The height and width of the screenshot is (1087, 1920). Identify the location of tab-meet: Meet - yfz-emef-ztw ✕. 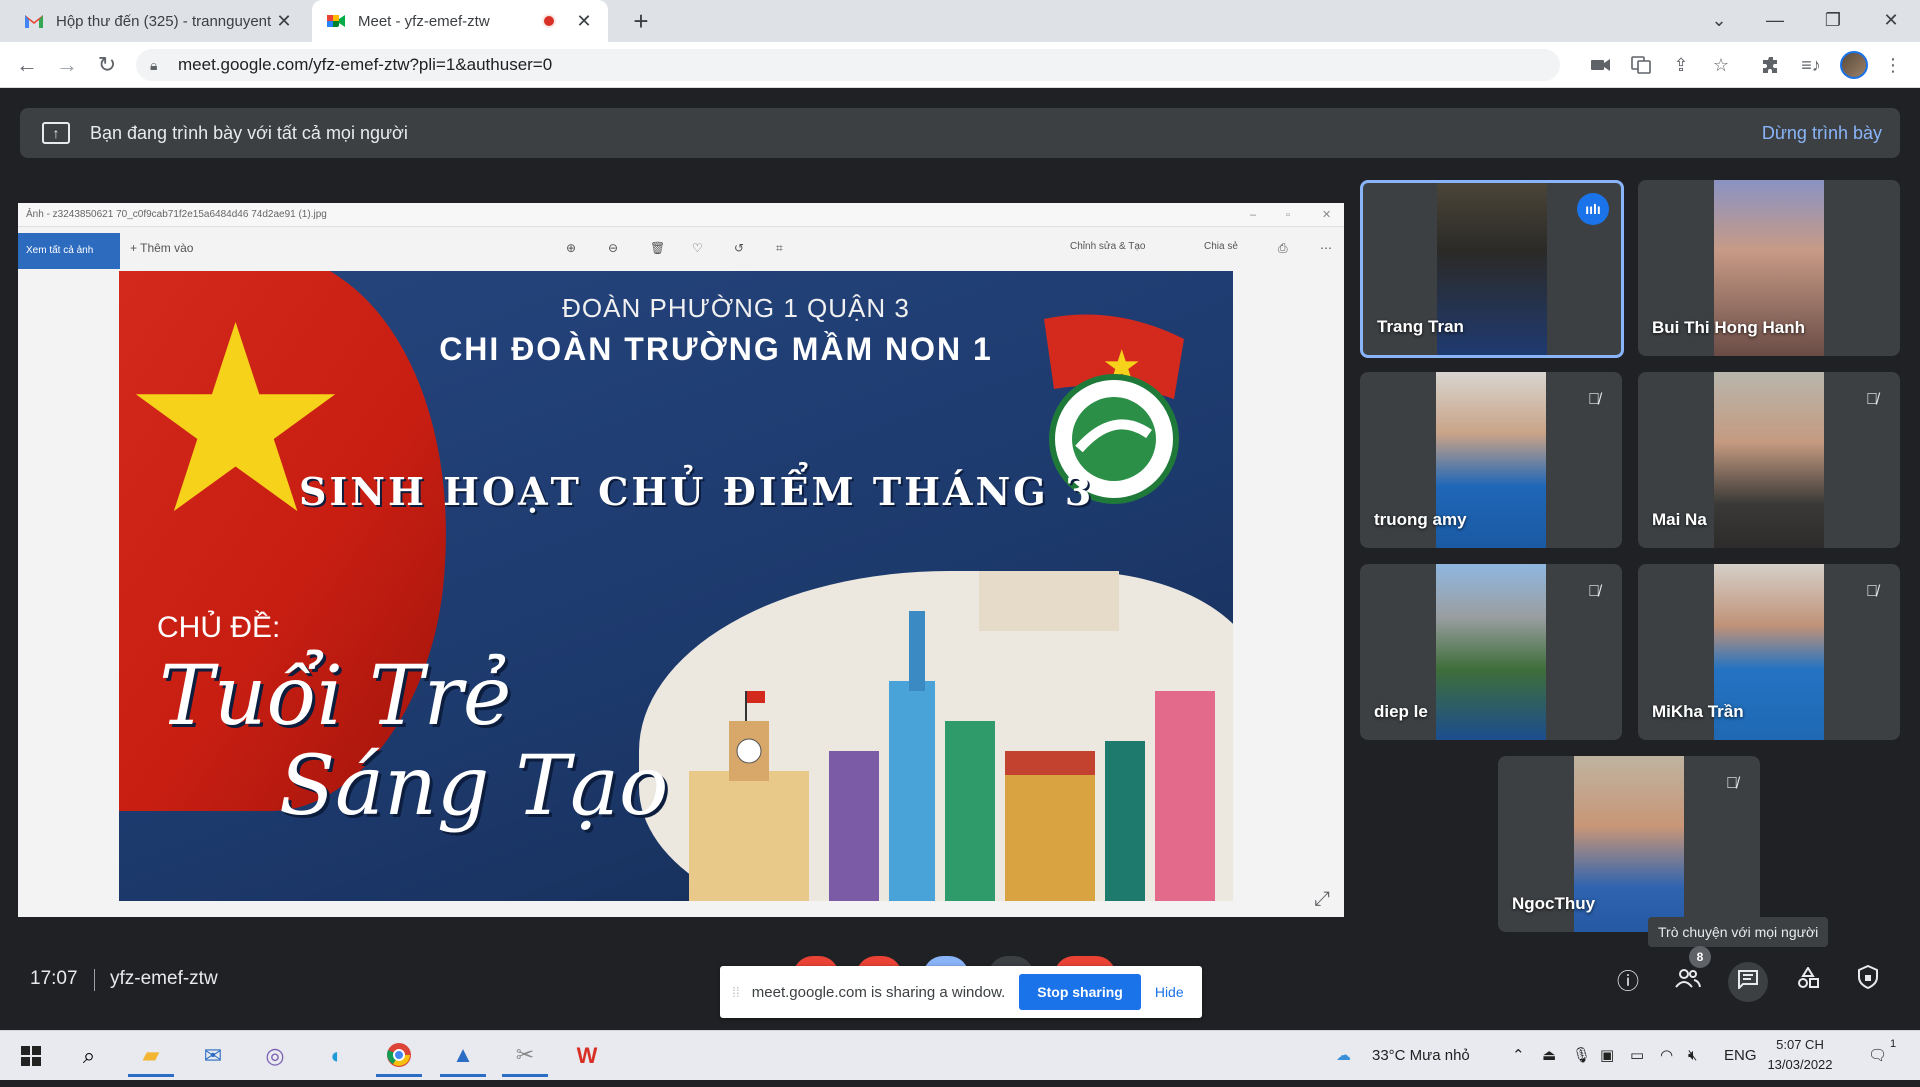
(460, 21).